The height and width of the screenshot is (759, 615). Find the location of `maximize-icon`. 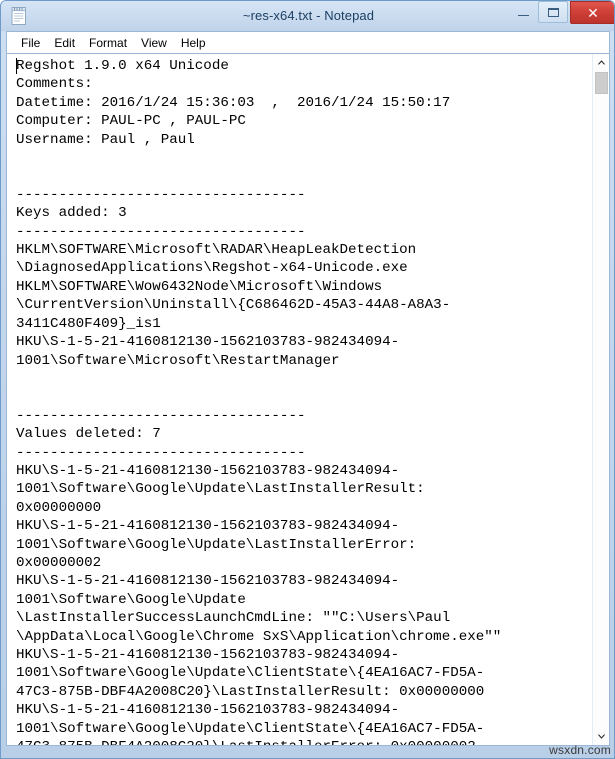

maximize-icon is located at coordinates (553, 12).